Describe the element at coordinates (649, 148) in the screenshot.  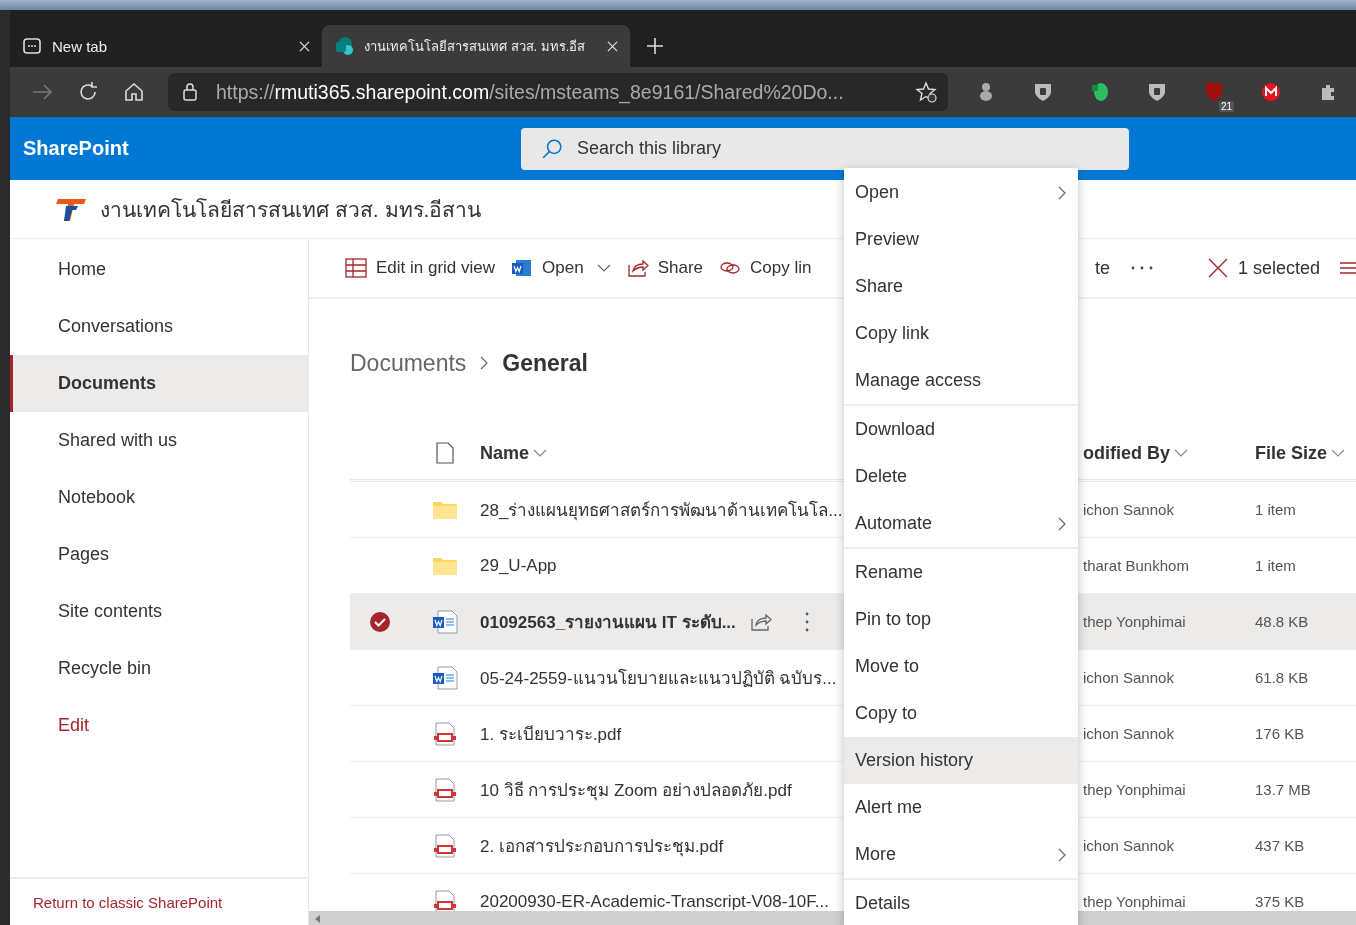
I see `search-placeholder: Search this library` at that location.